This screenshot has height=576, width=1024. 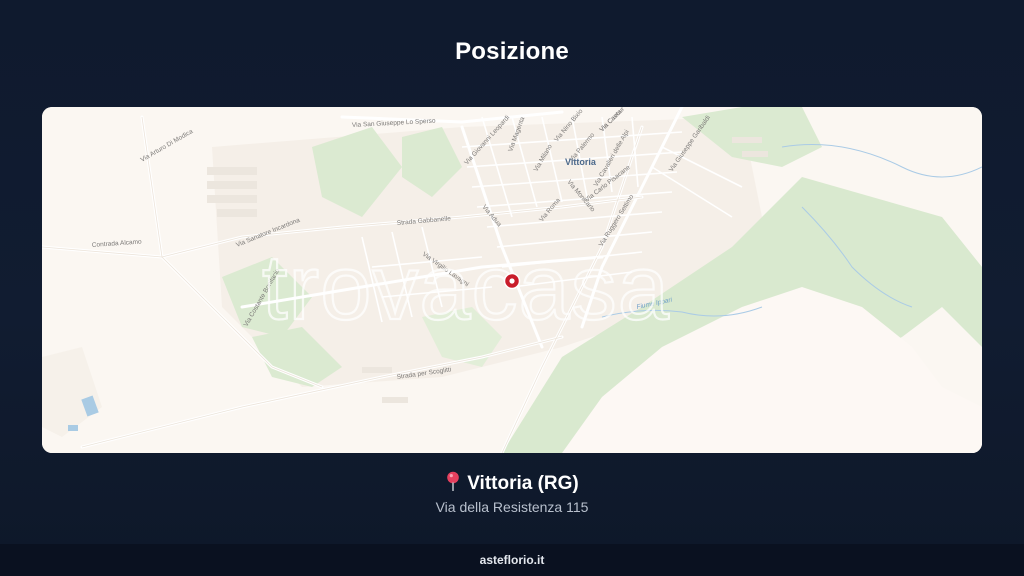 I want to click on location-address: Via della Resistenza 115, so click(x=512, y=507).